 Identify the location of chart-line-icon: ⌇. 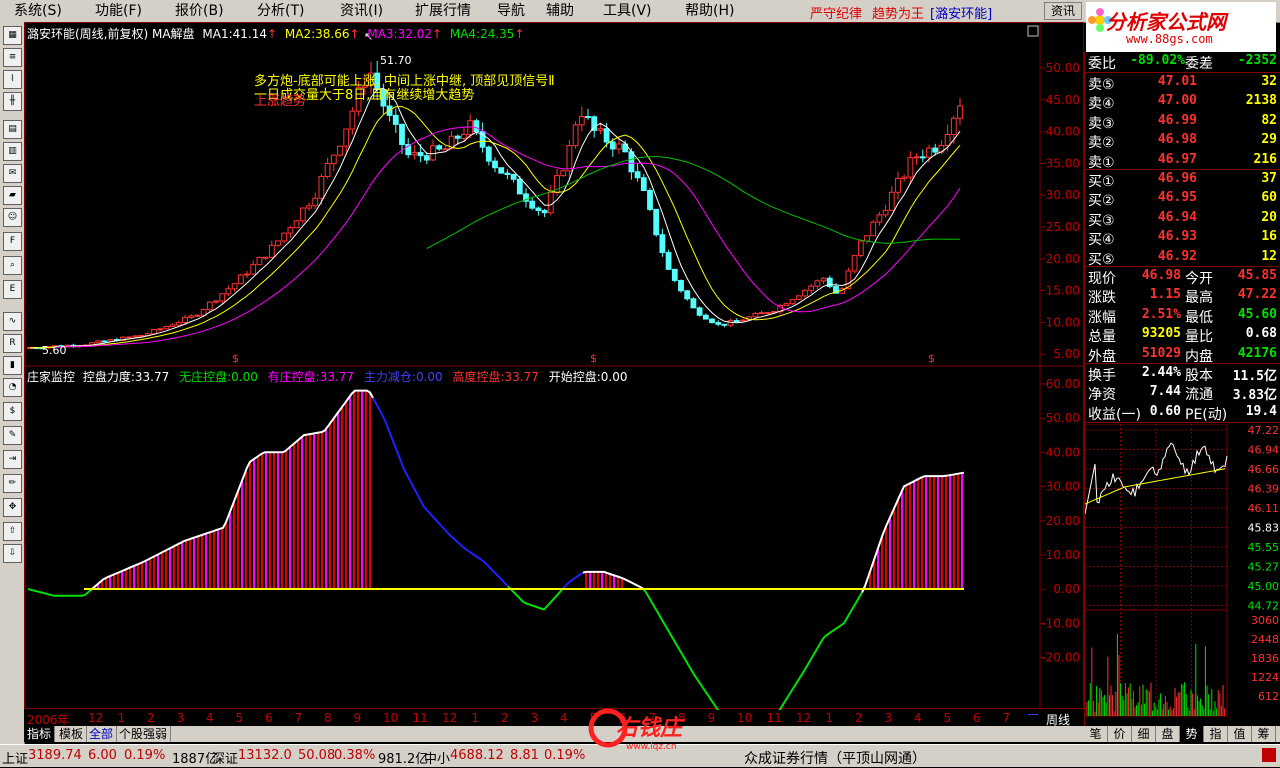
(12, 79).